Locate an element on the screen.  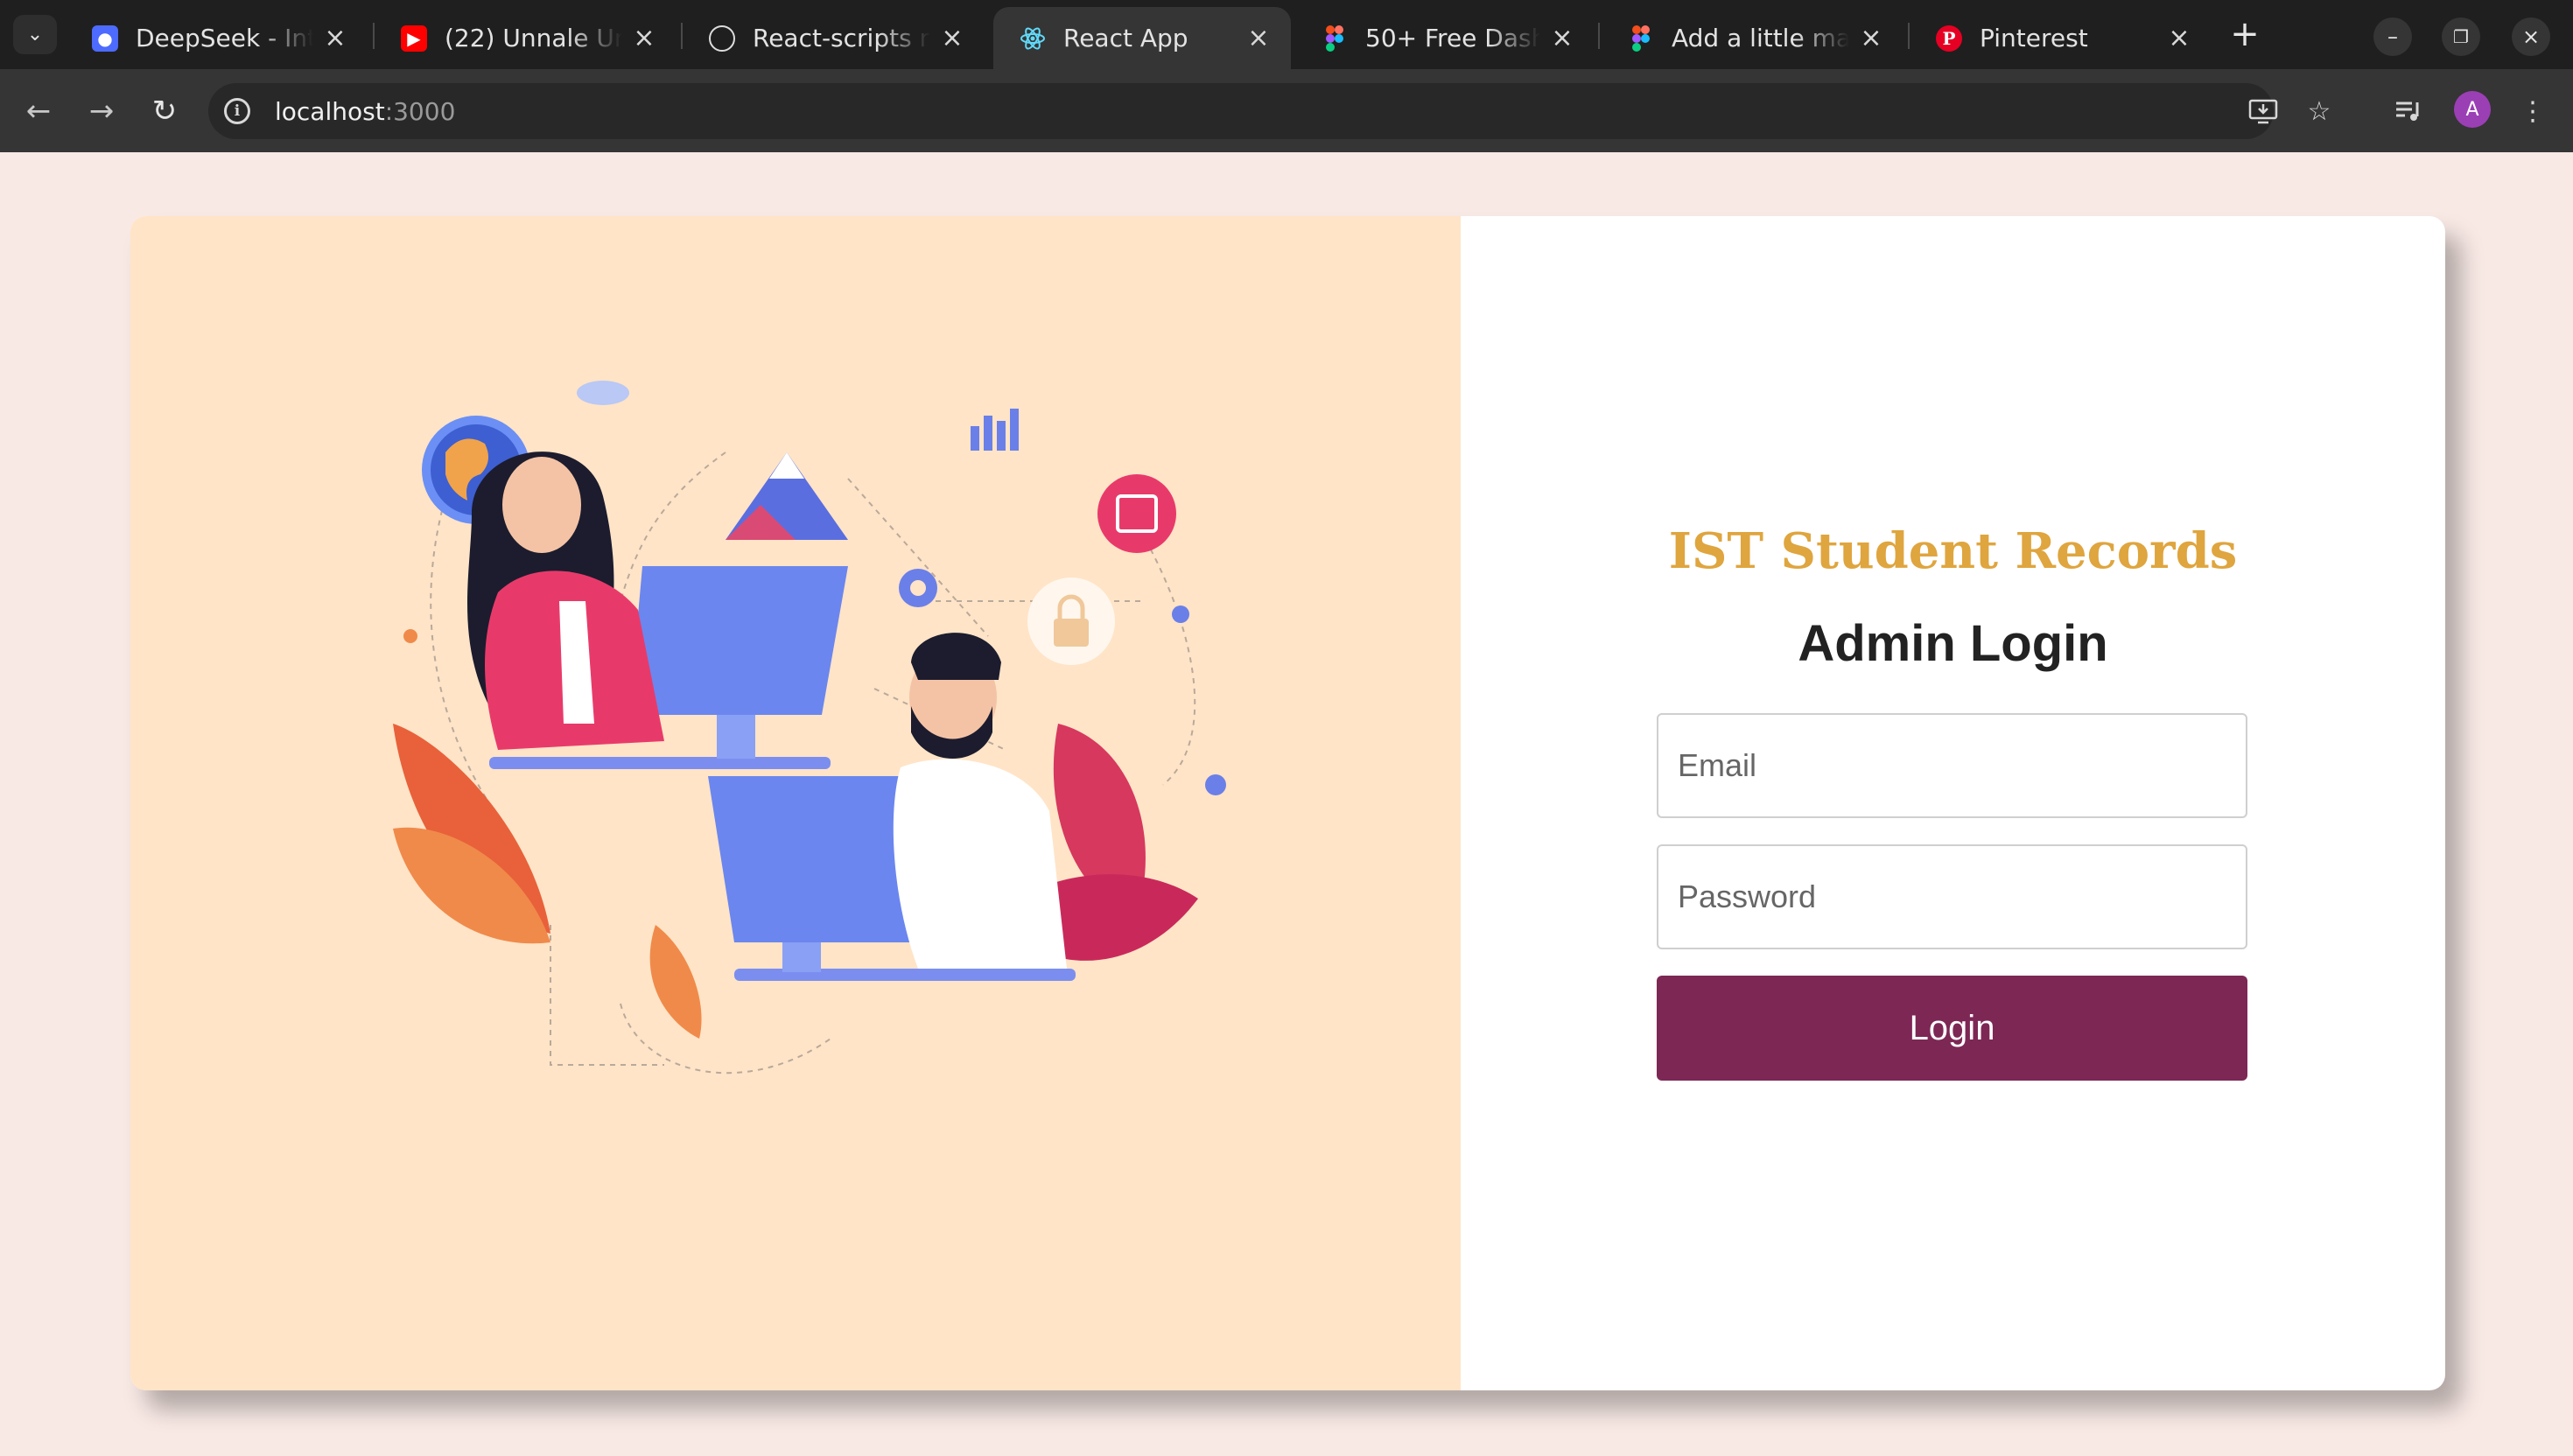
email-field is located at coordinates (1952, 765).